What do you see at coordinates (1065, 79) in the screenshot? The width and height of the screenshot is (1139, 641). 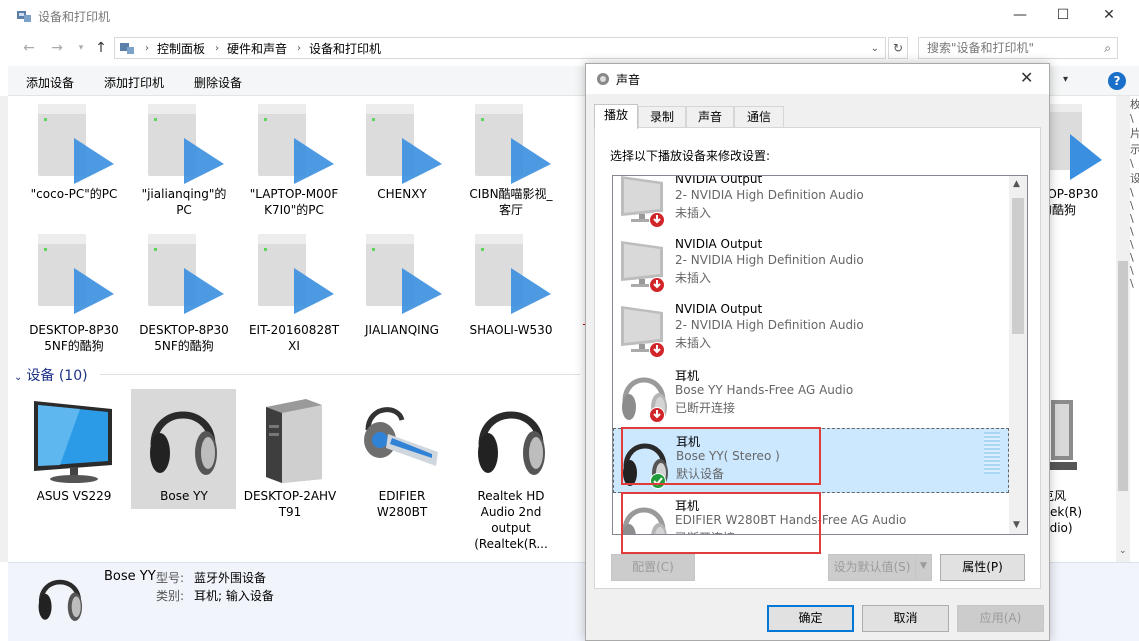 I see `view-options-chevron-icon: ▾` at bounding box center [1065, 79].